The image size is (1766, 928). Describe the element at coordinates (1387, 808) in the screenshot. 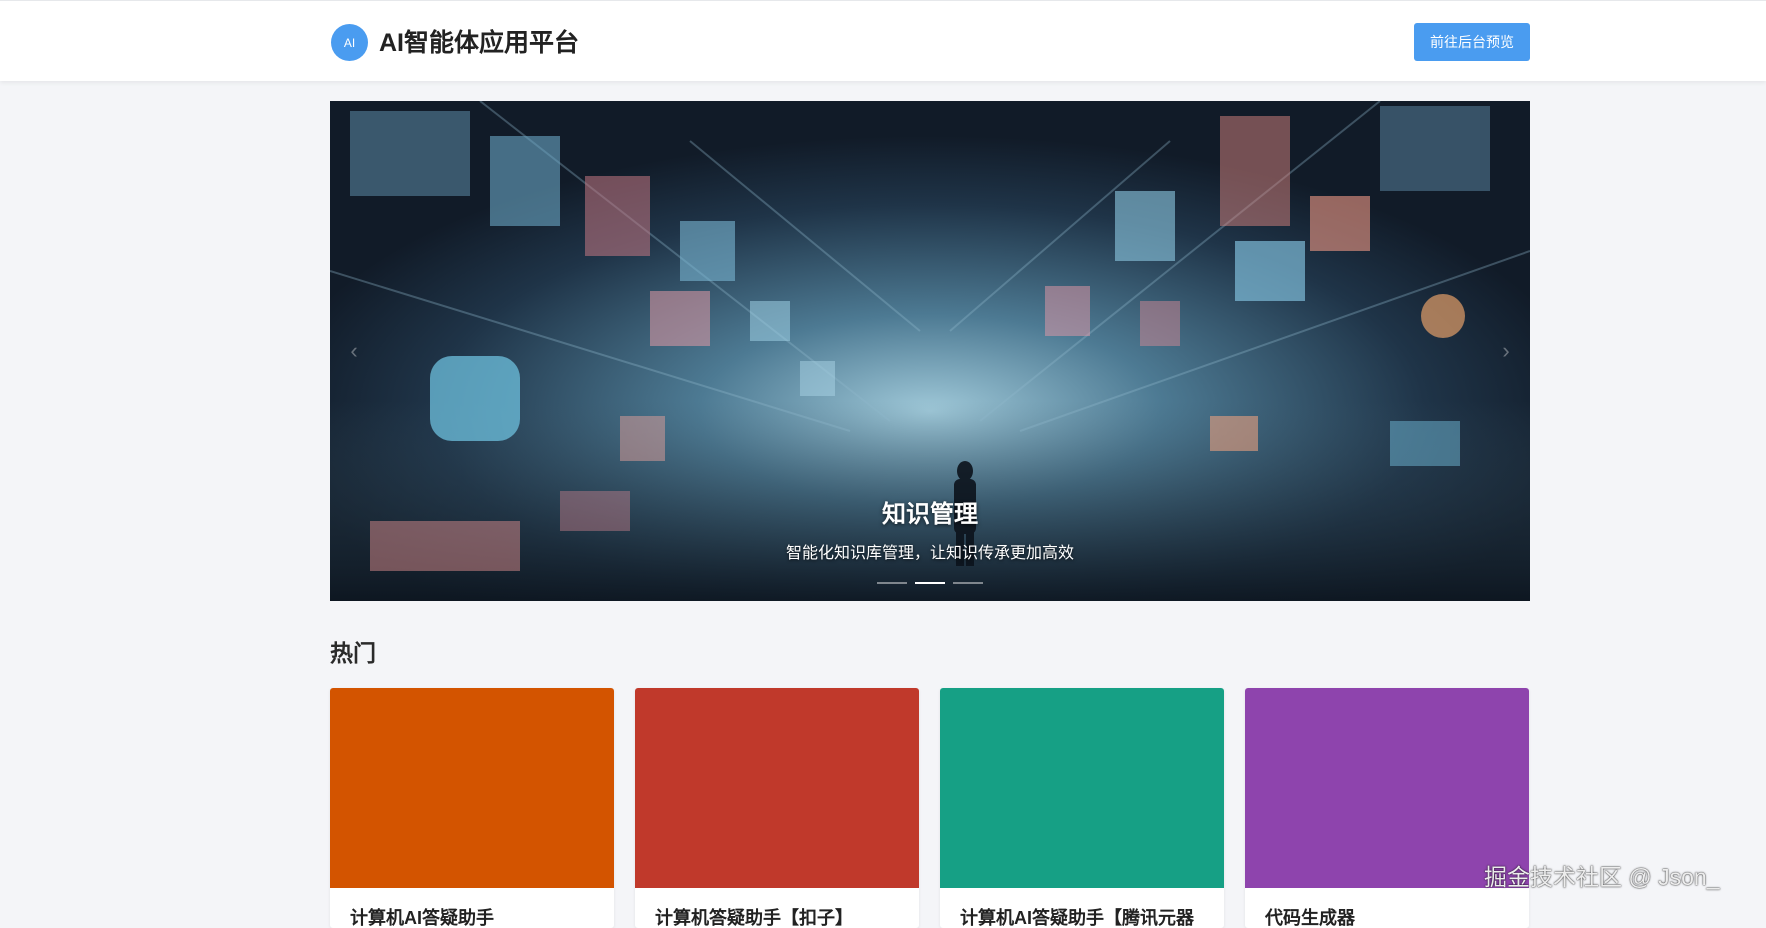

I see `agent-card: 代码生成器` at that location.